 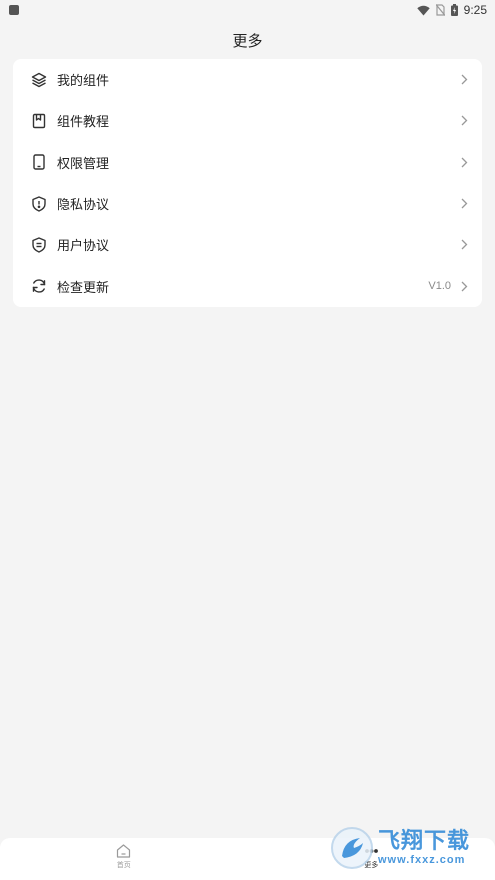 I want to click on clock: 9:25, so click(x=475, y=10).